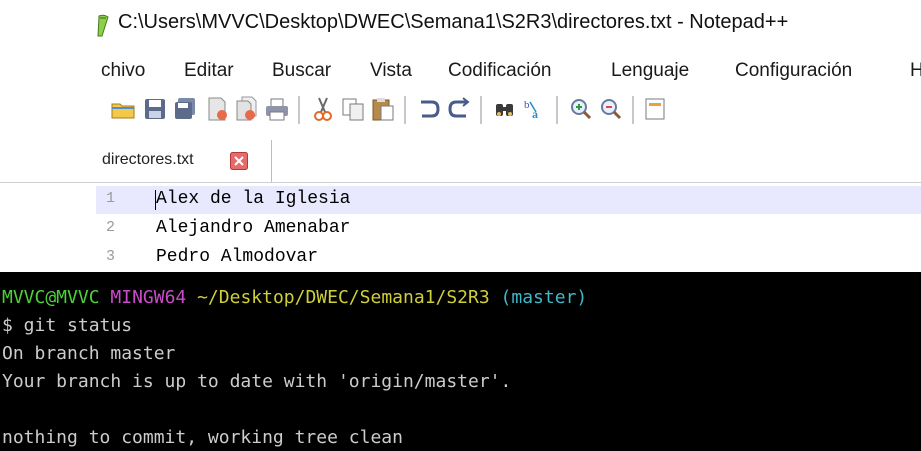  What do you see at coordinates (103, 25) in the screenshot?
I see `notepadpp-icon` at bounding box center [103, 25].